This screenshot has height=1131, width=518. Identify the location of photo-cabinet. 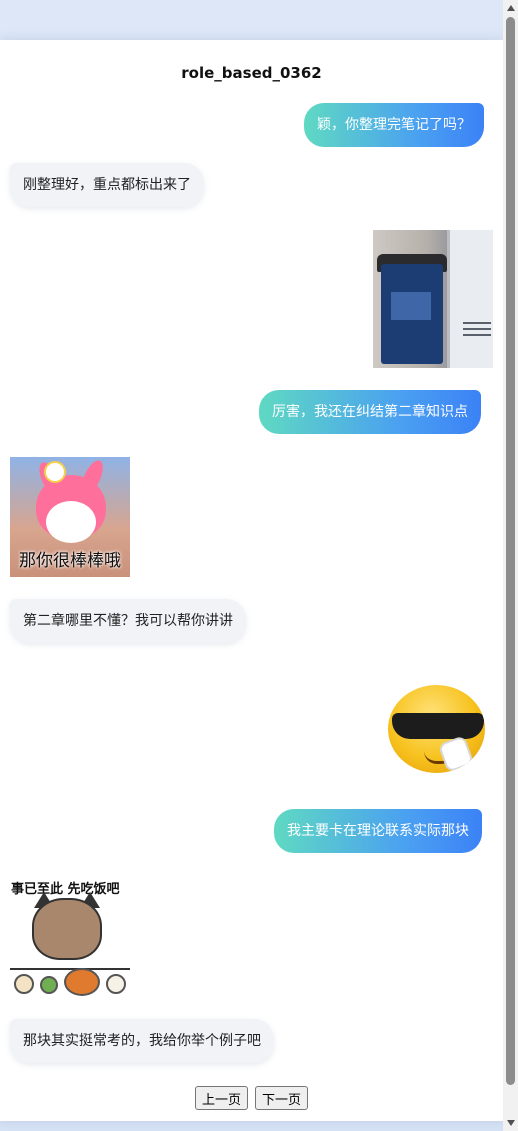
(470, 299).